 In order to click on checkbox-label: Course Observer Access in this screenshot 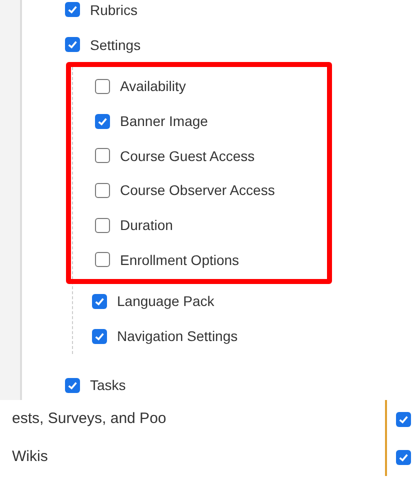, I will do `click(197, 190)`.